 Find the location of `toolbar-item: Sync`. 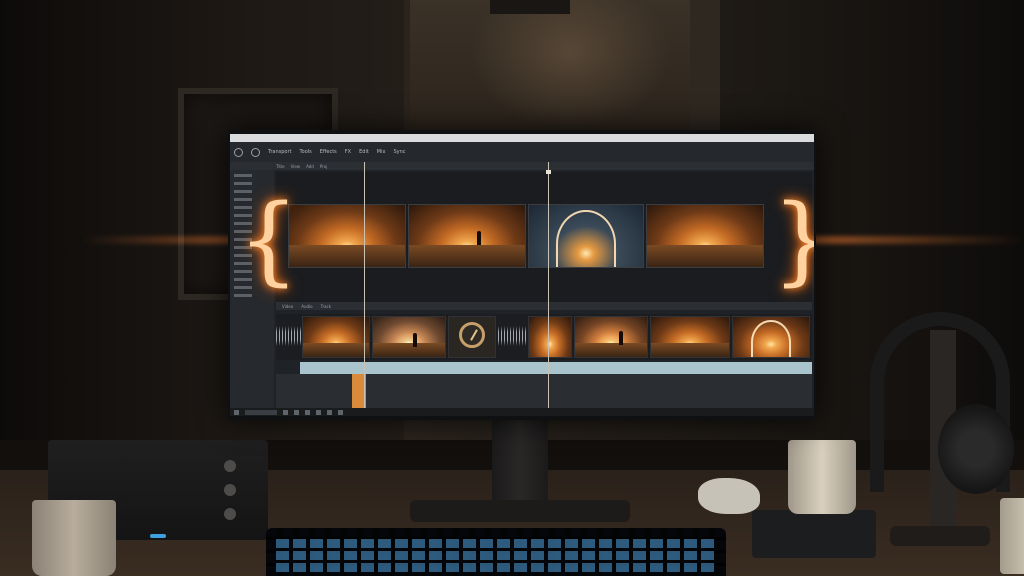

toolbar-item: Sync is located at coordinates (399, 152).